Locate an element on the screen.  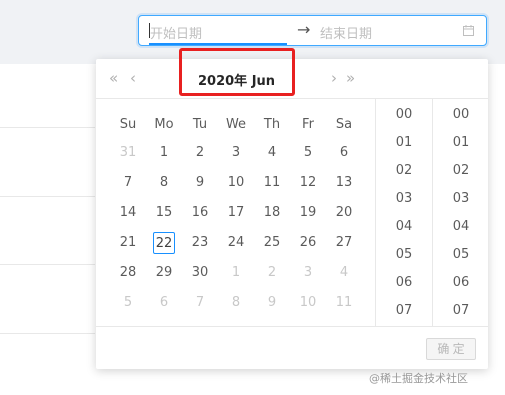
date-cell: 12 is located at coordinates (308, 183).